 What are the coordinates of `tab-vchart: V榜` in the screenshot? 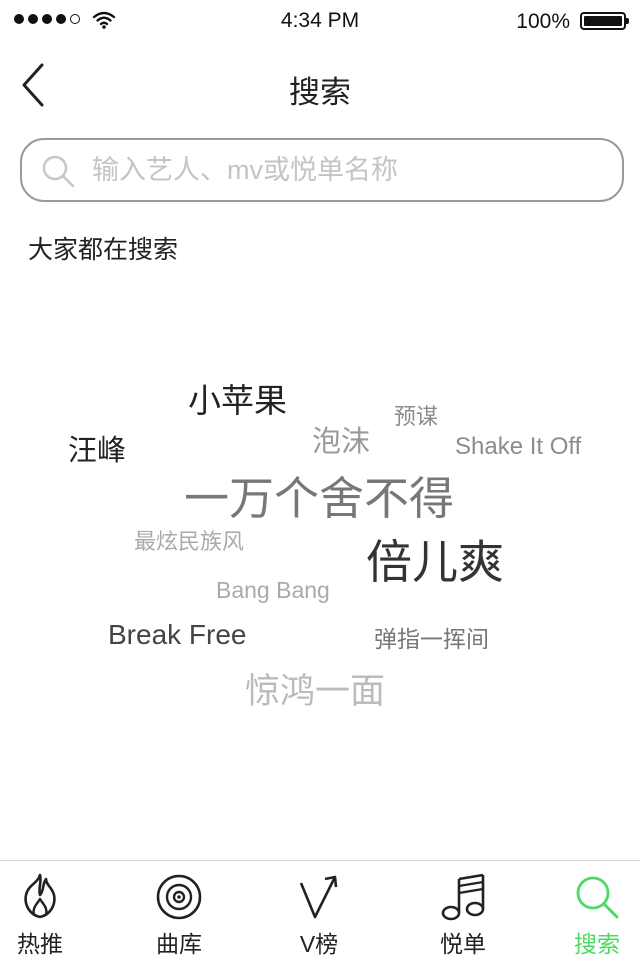 It's located at (319, 911).